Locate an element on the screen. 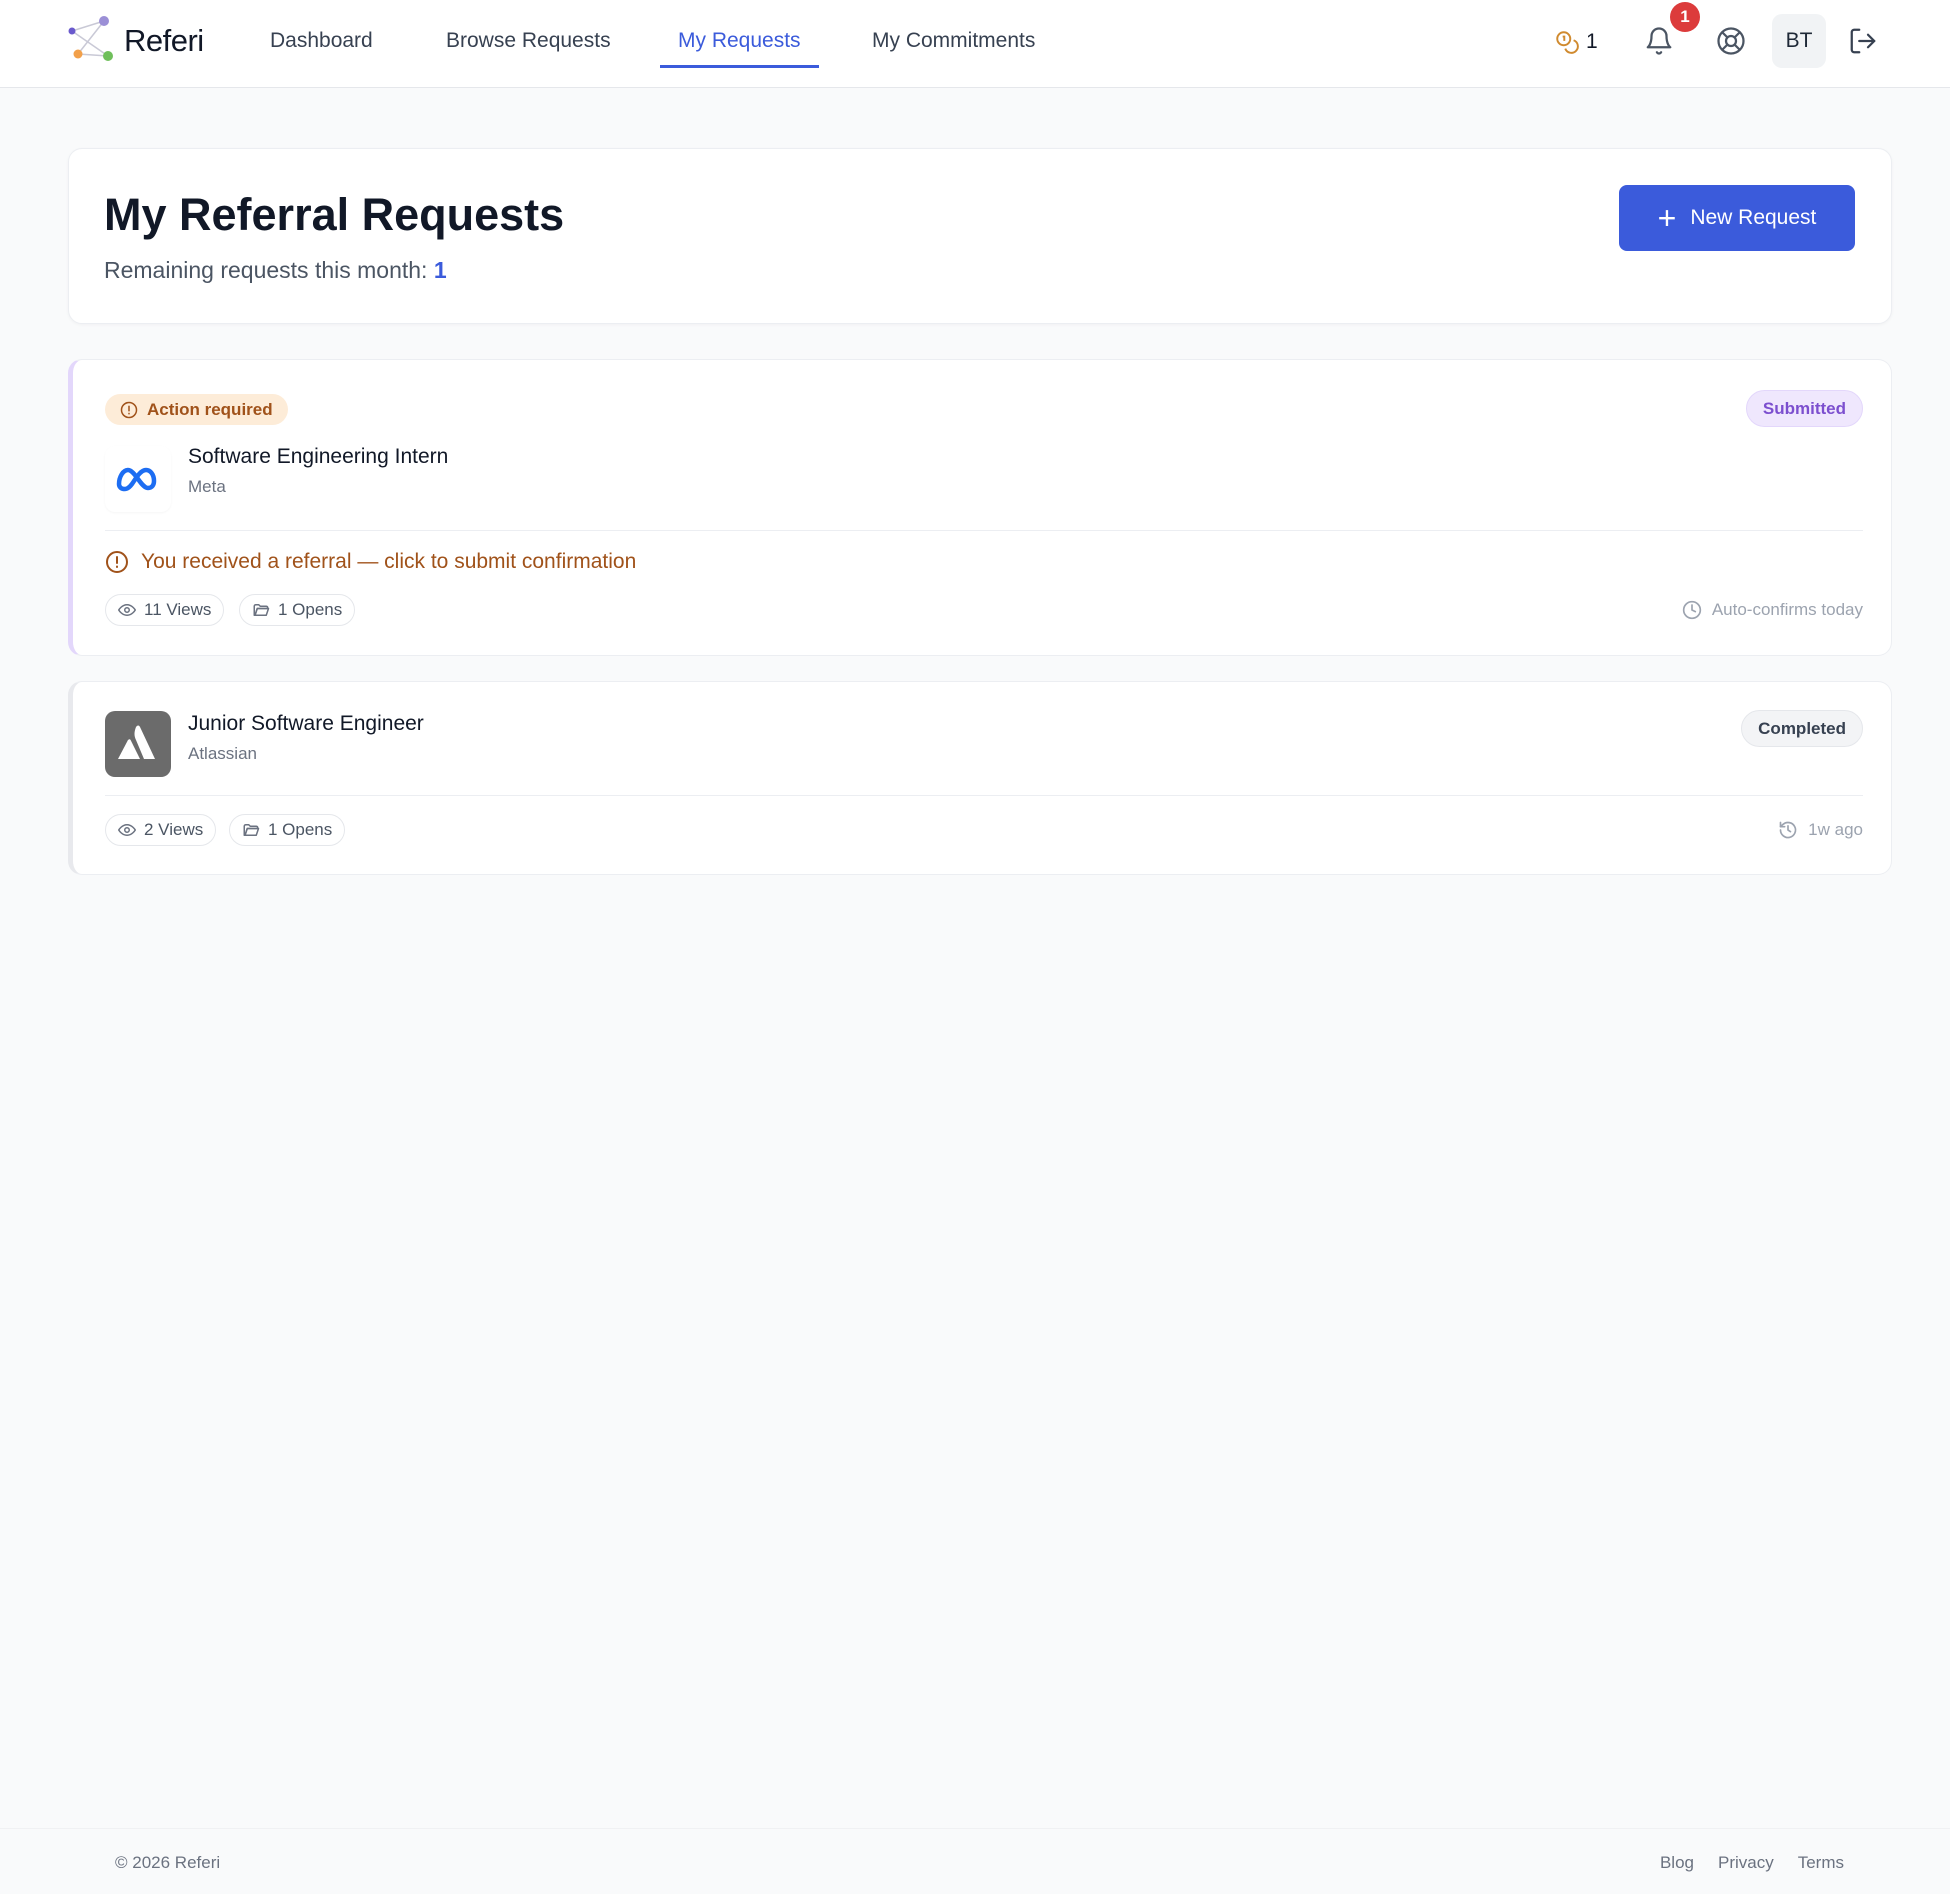 The width and height of the screenshot is (1950, 1894). atlassian-logo is located at coordinates (138, 744).